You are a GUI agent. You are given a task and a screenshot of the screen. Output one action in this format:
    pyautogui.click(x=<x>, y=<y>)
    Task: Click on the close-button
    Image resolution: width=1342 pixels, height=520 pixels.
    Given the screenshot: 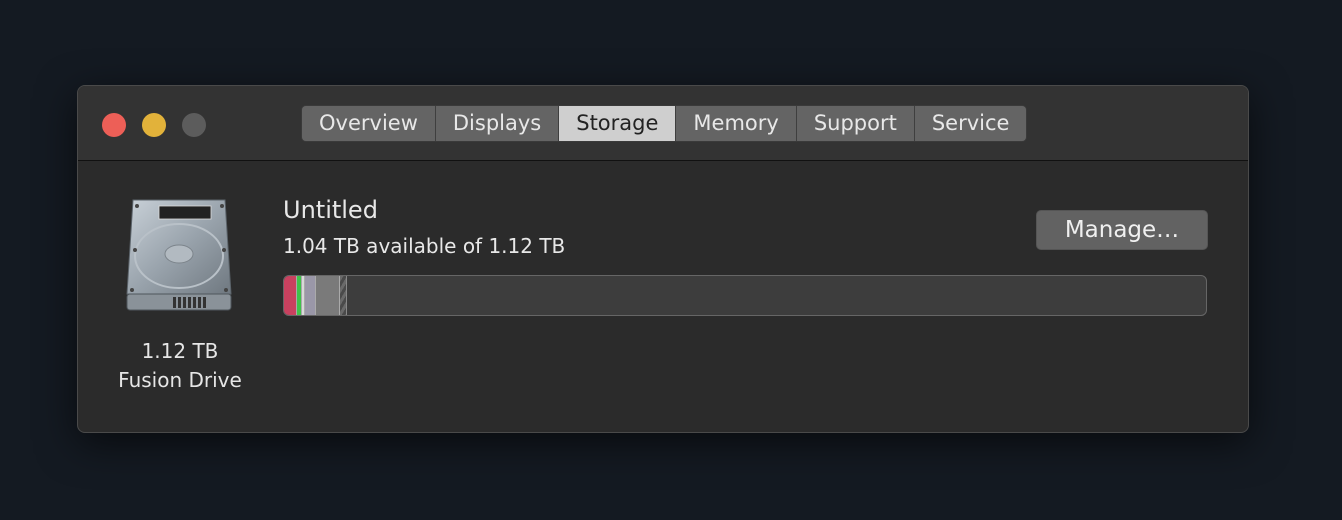 What is the action you would take?
    pyautogui.click(x=114, y=125)
    